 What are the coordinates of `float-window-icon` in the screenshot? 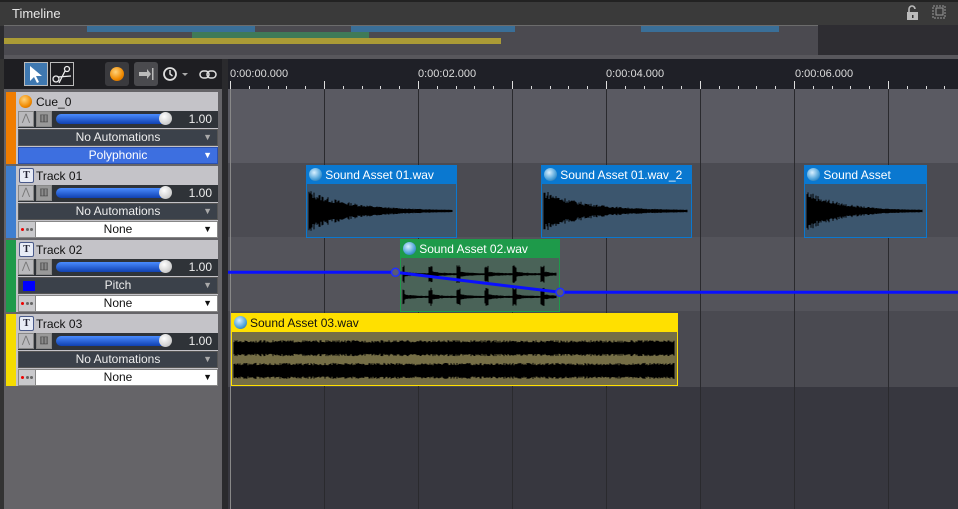 It's located at (939, 13).